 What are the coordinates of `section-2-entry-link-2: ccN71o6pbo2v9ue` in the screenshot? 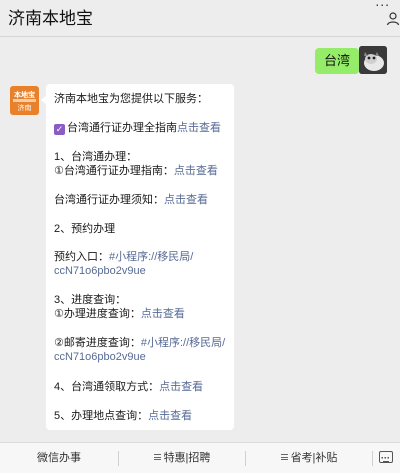 It's located at (100, 271).